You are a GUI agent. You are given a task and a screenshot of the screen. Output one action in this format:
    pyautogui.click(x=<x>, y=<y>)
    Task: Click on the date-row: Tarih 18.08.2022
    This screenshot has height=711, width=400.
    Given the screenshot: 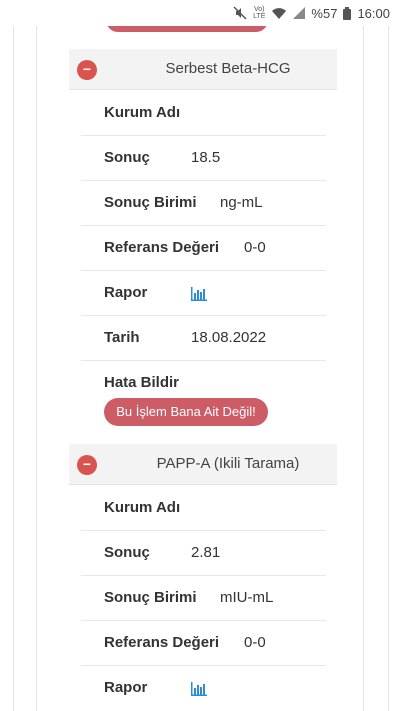 What is the action you would take?
    pyautogui.click(x=203, y=338)
    